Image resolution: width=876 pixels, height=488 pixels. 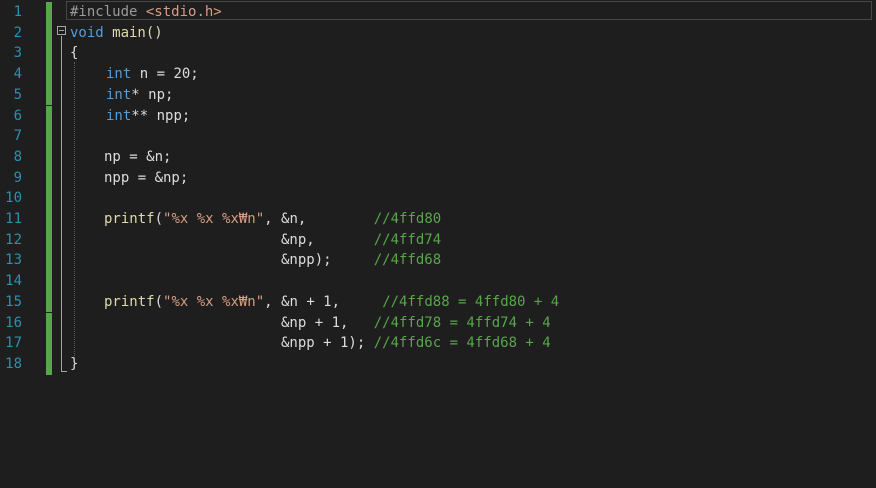 I want to click on line-number: 17, so click(x=13, y=343).